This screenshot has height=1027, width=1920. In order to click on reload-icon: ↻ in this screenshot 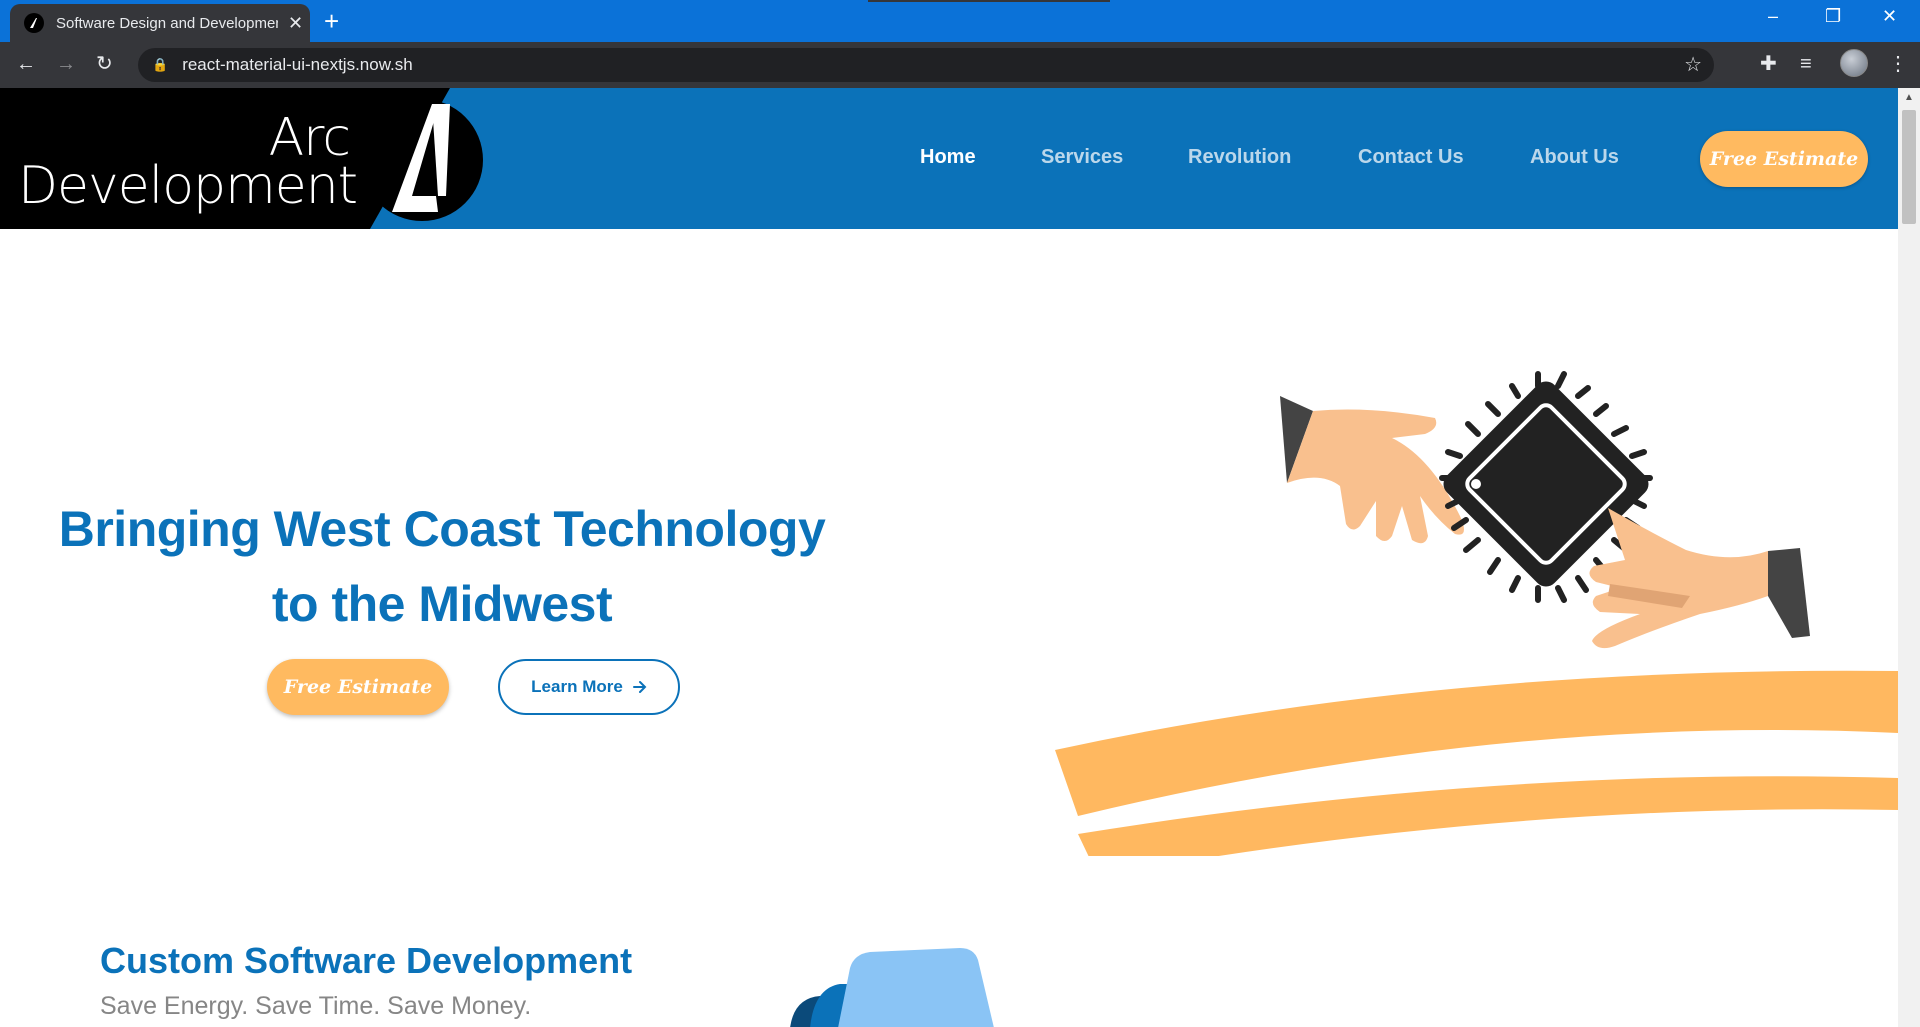, I will do `click(104, 64)`.